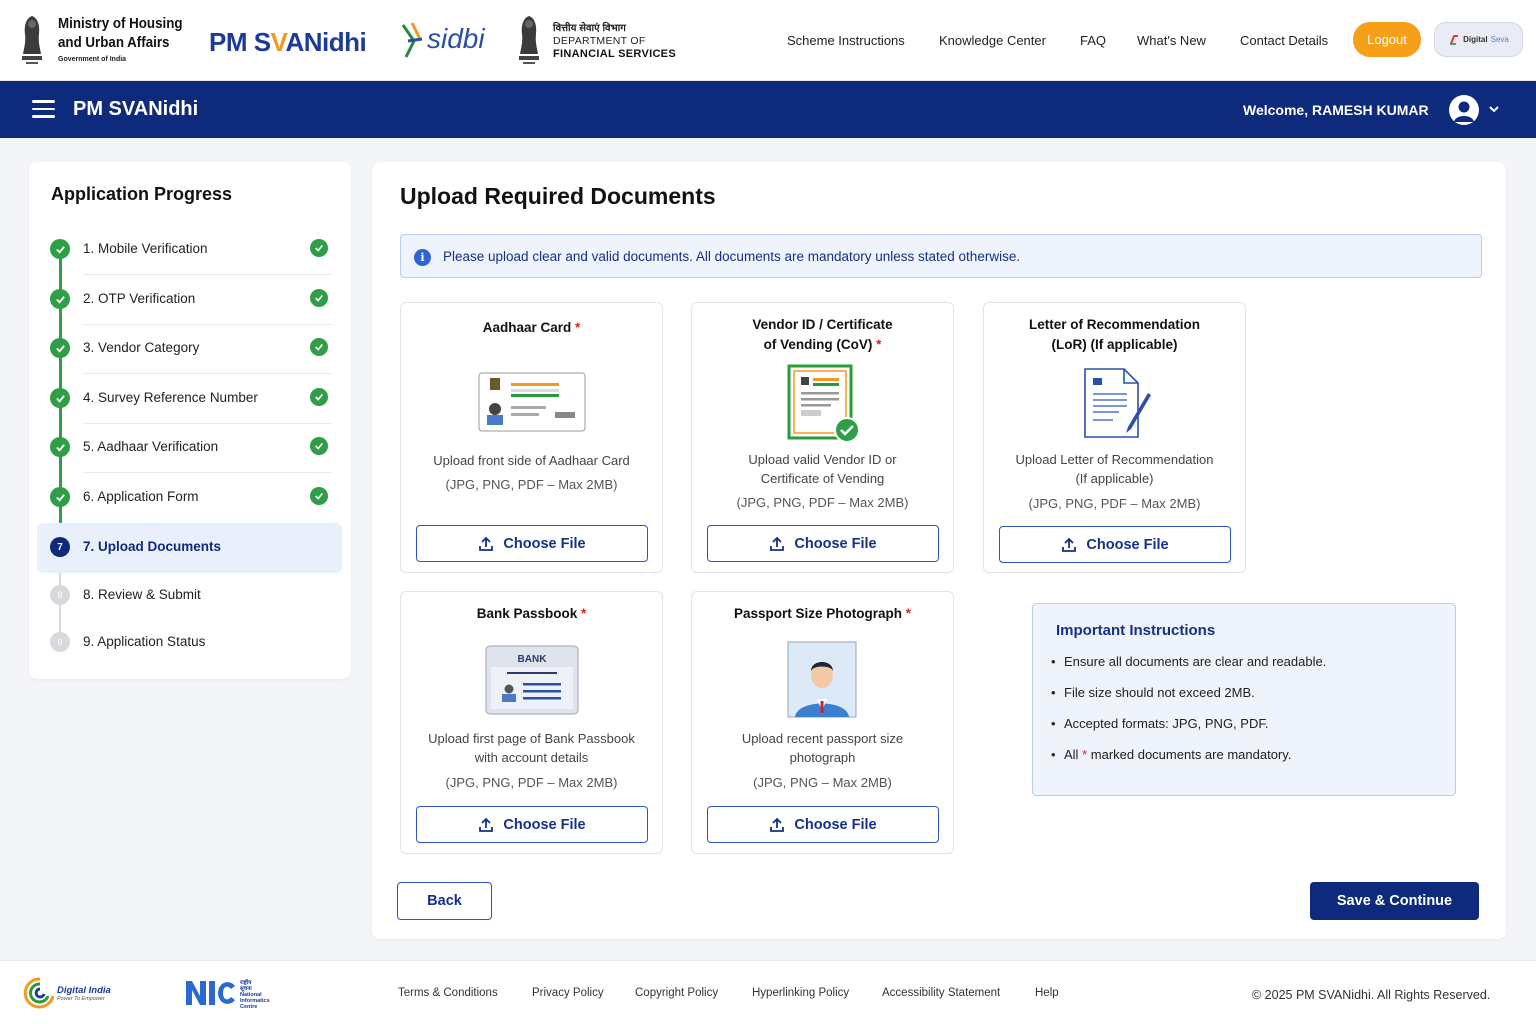 The width and height of the screenshot is (1536, 1024). What do you see at coordinates (599, 41) in the screenshot?
I see `dfs-line1: DEPARTMENT OF` at bounding box center [599, 41].